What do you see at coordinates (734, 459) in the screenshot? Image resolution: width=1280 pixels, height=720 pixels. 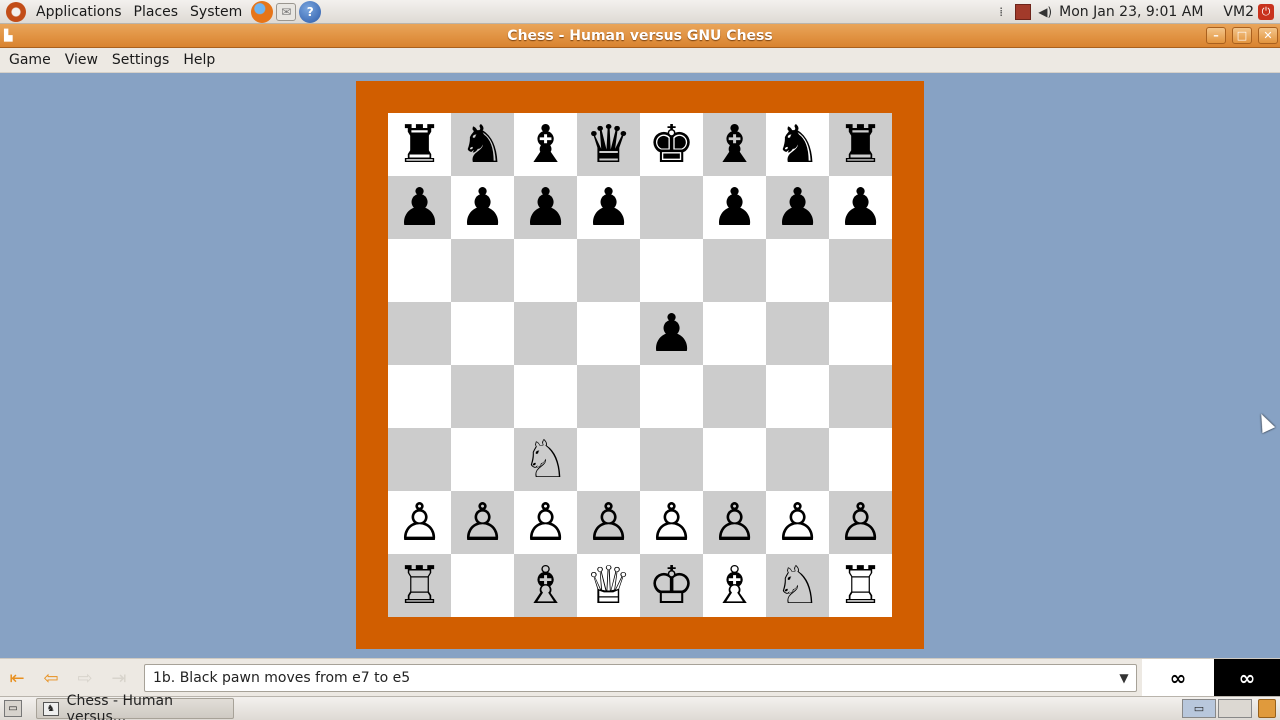 I see `square-f3` at bounding box center [734, 459].